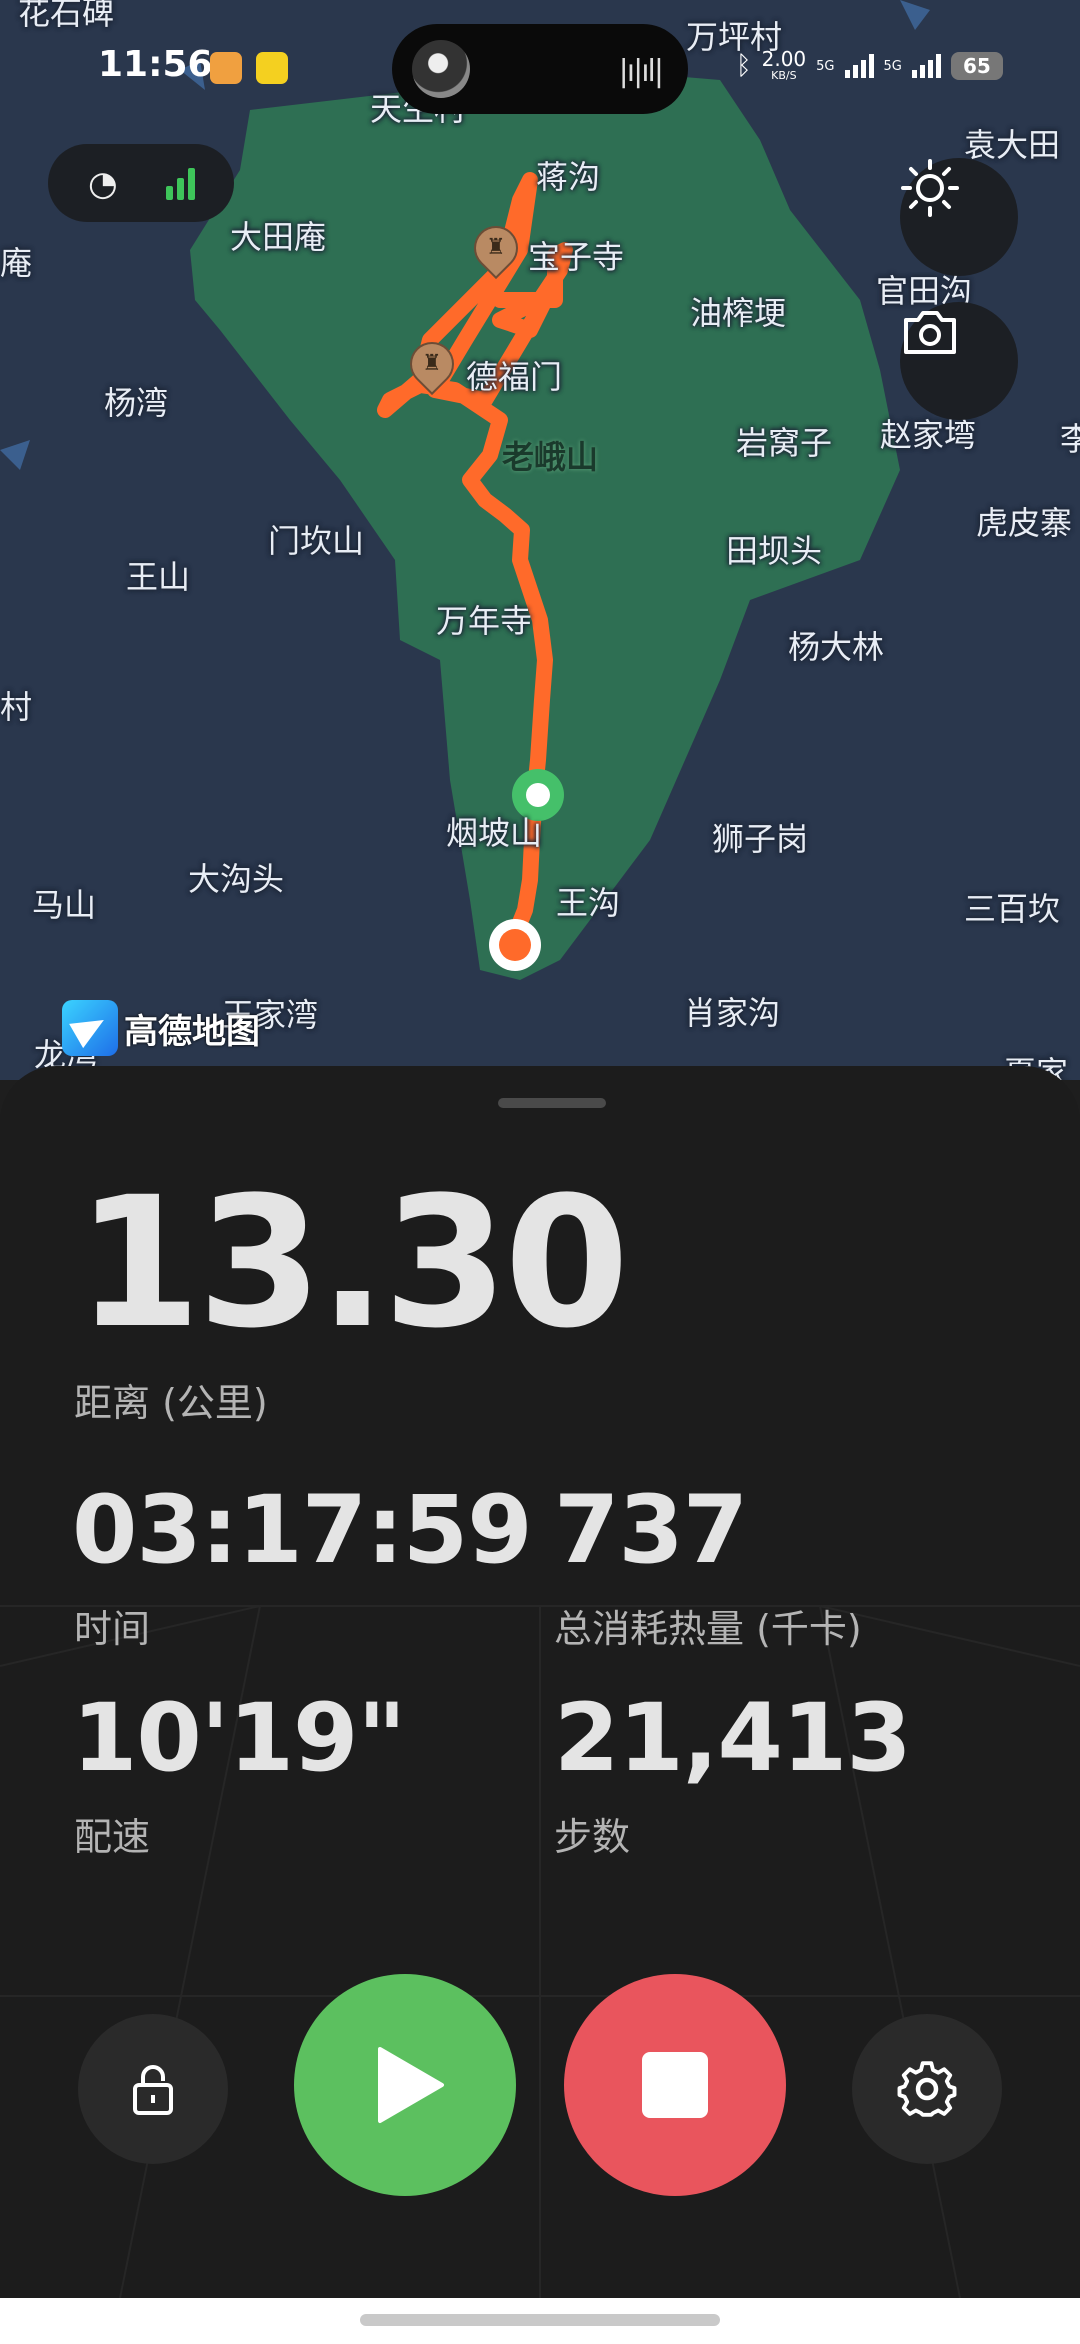 The height and width of the screenshot is (2344, 1080). What do you see at coordinates (236, 879) in the screenshot?
I see `map-label: 大沟头` at bounding box center [236, 879].